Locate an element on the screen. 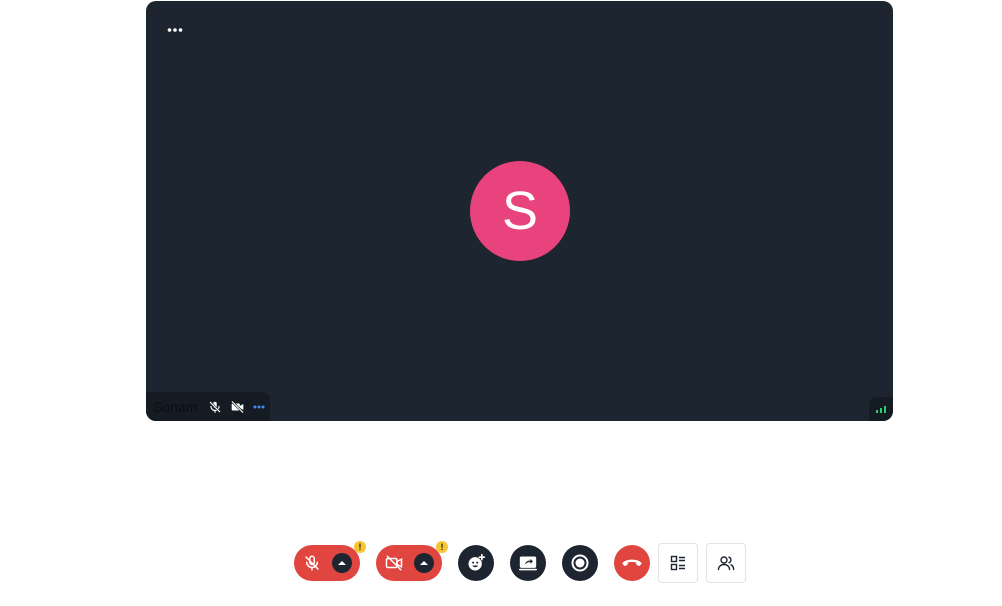  camera-toggle: ! is located at coordinates (412, 561).